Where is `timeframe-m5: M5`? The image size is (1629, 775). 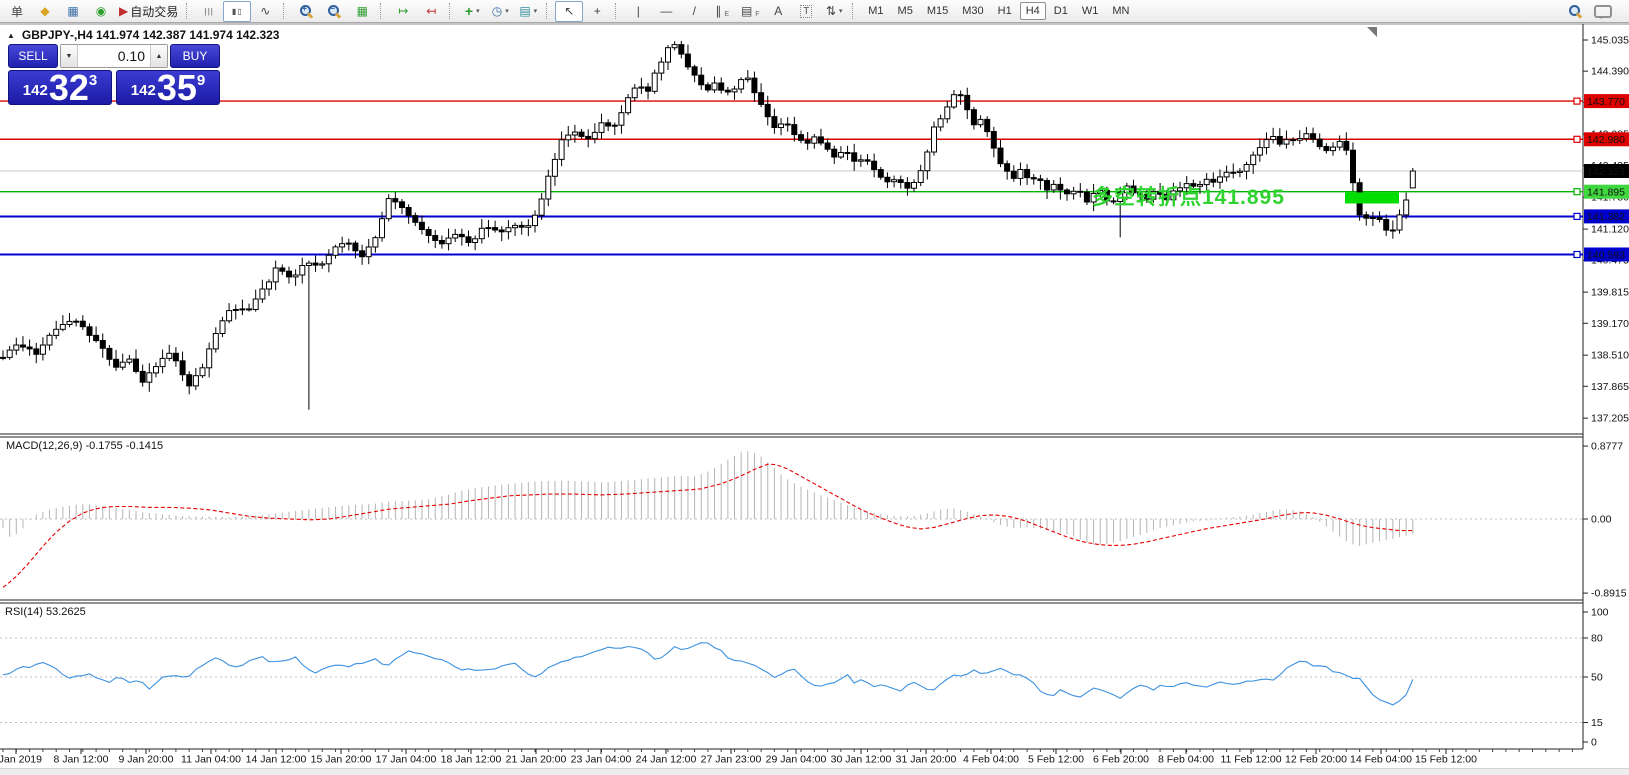 timeframe-m5: M5 is located at coordinates (905, 11).